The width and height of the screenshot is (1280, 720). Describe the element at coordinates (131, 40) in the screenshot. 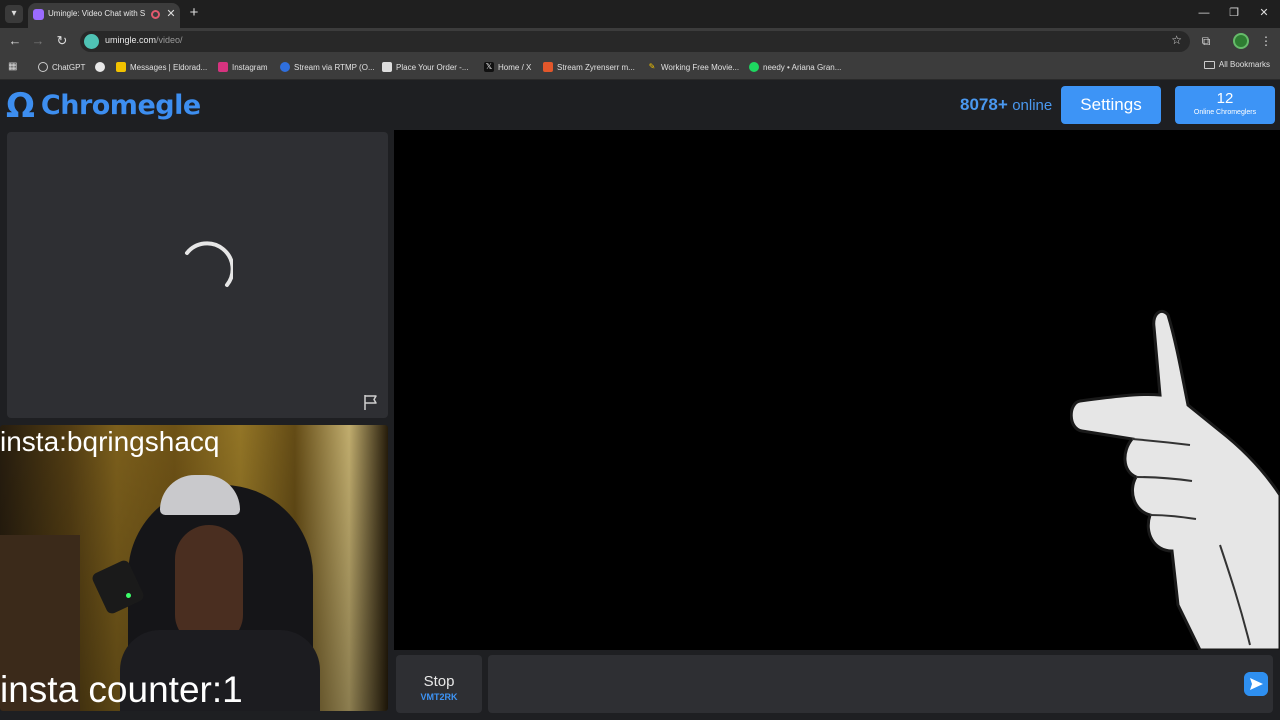

I see `url-host: umingle.com` at that location.